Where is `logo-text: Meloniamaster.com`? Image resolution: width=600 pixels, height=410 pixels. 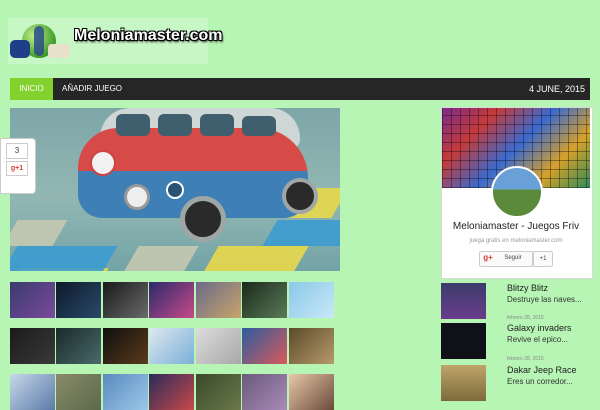 logo-text: Meloniamaster.com is located at coordinates (148, 36).